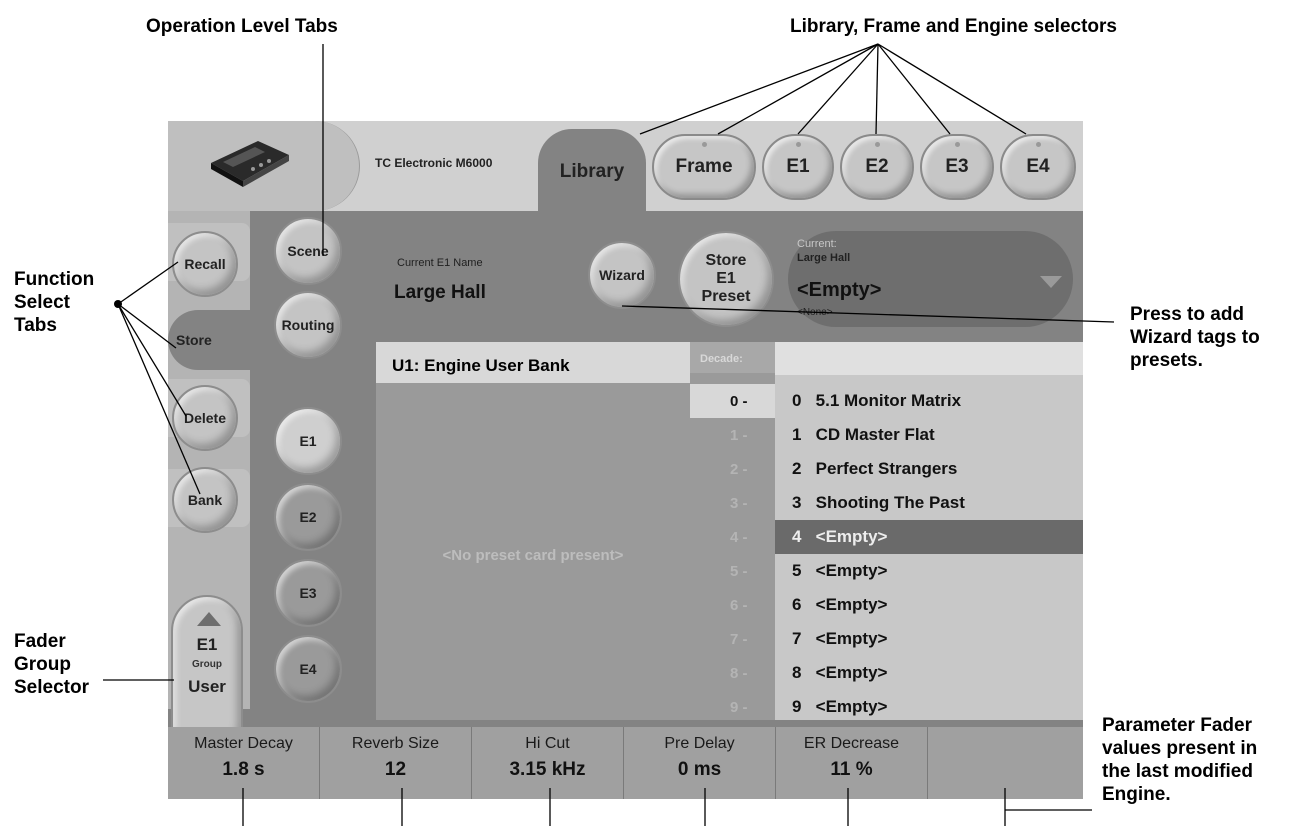  What do you see at coordinates (953, 26) in the screenshot?
I see `annotation-selectors: Library, Frame and Engine selectors` at bounding box center [953, 26].